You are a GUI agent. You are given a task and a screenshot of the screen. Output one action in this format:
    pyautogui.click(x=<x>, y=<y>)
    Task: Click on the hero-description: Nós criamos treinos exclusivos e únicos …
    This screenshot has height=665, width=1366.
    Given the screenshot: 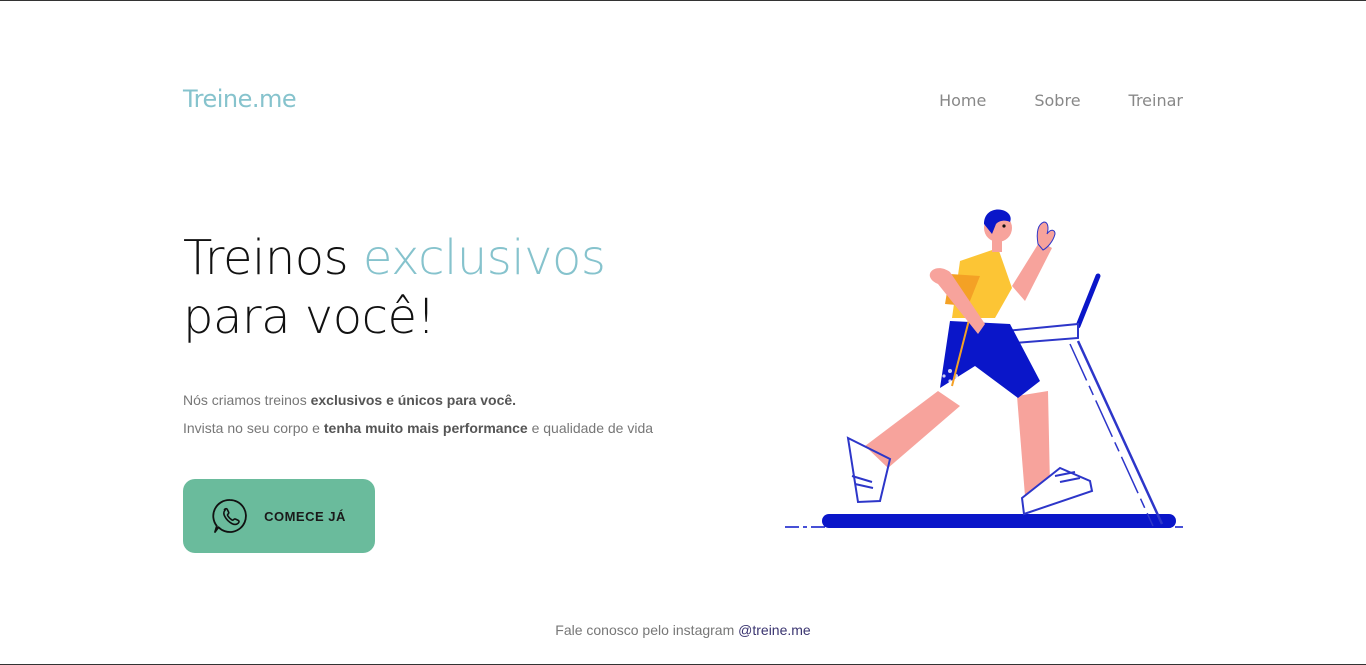 What is the action you would take?
    pyautogui.click(x=418, y=414)
    